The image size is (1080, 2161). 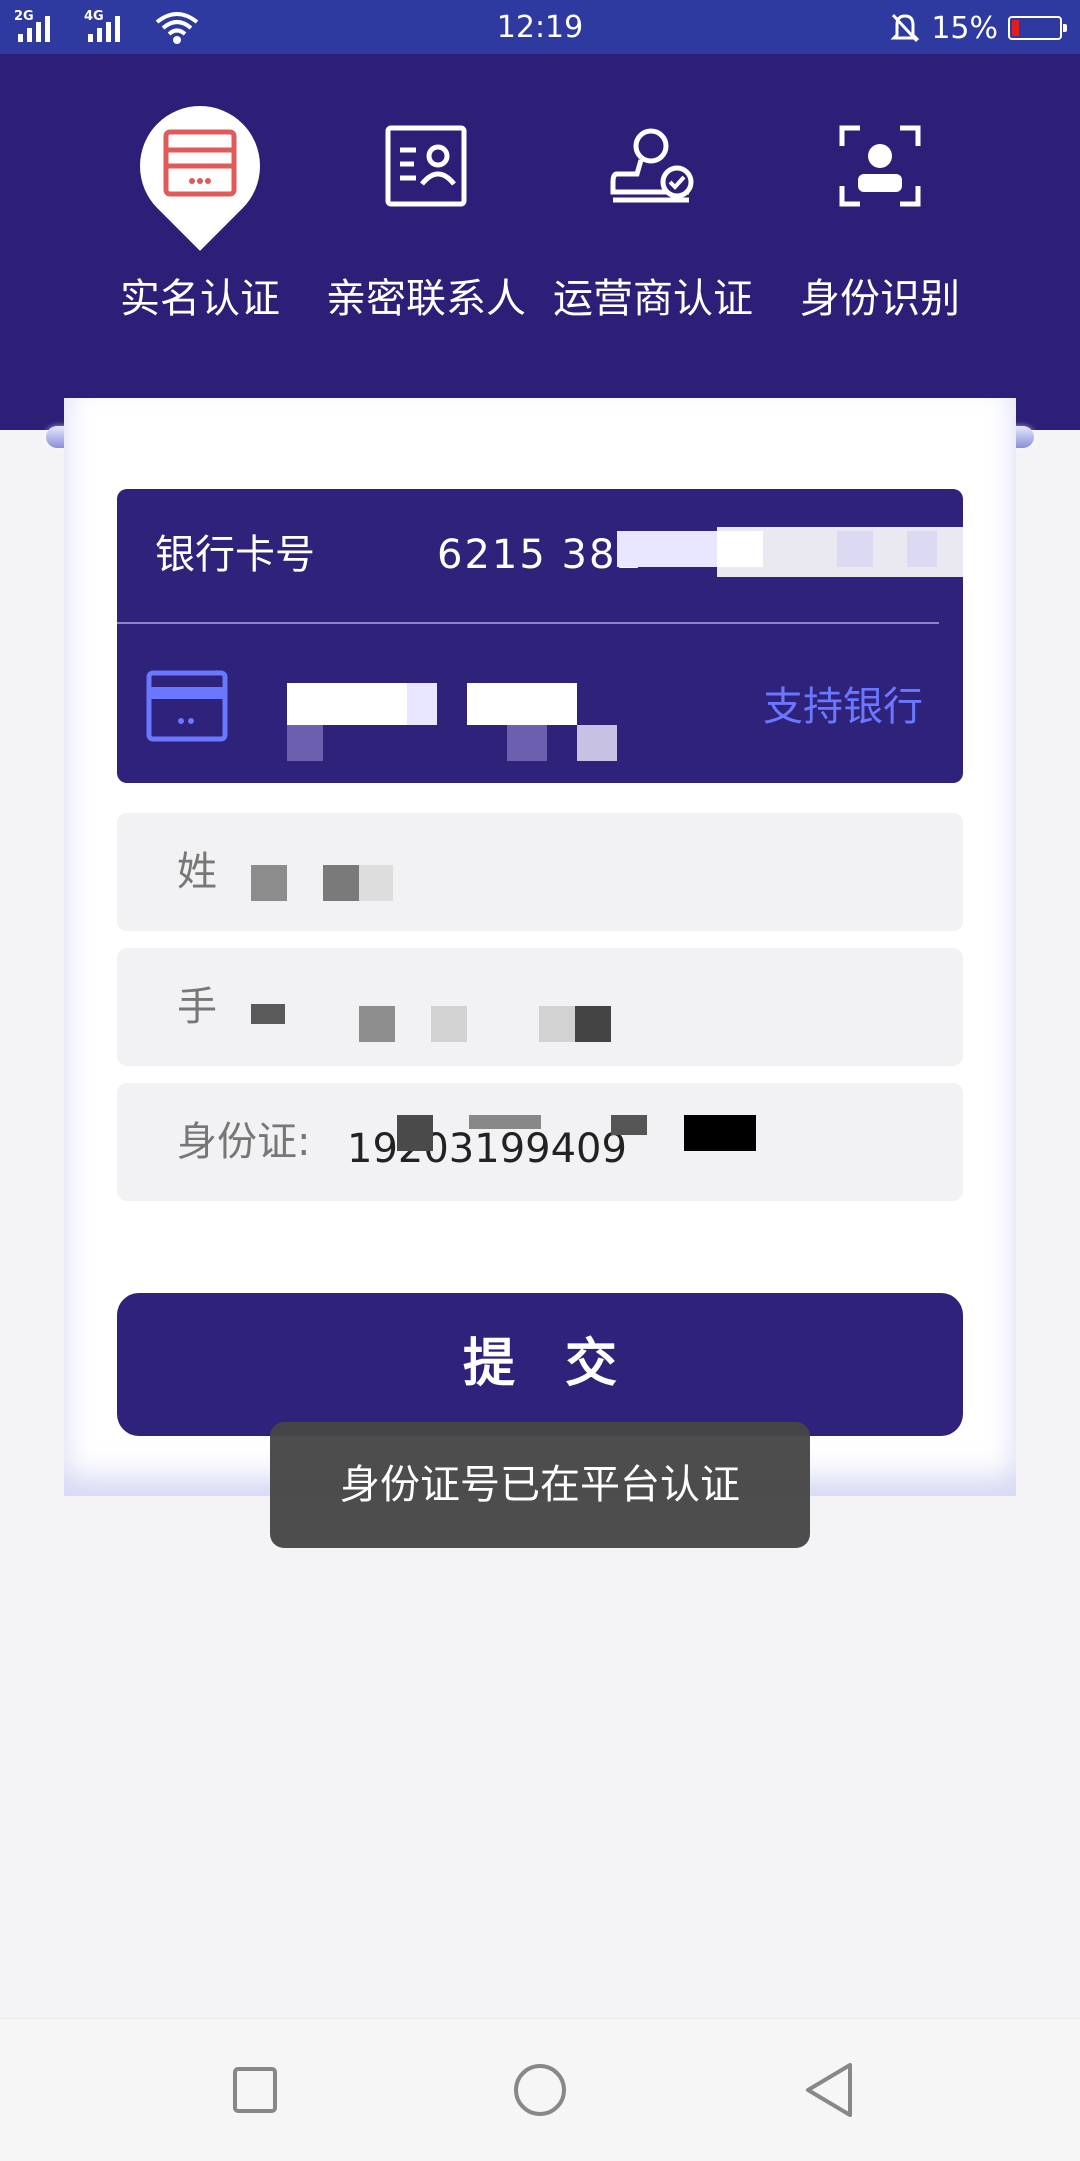 I want to click on battery-icon, so click(x=1037, y=28).